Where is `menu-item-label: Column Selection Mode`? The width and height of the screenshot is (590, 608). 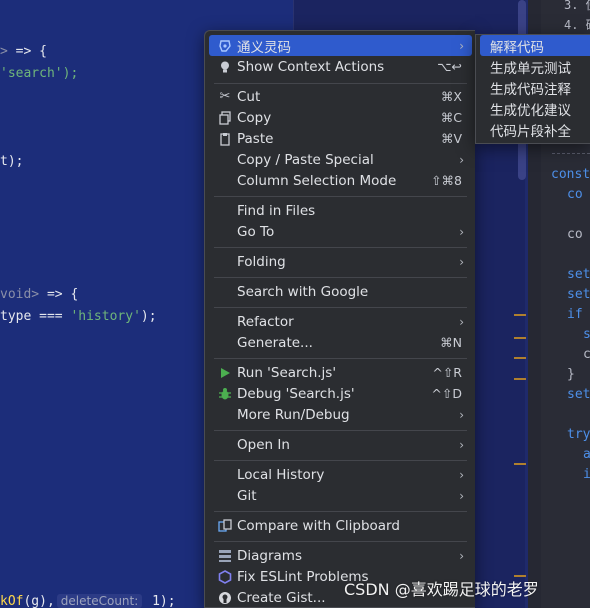 menu-item-label: Column Selection Mode is located at coordinates (317, 180).